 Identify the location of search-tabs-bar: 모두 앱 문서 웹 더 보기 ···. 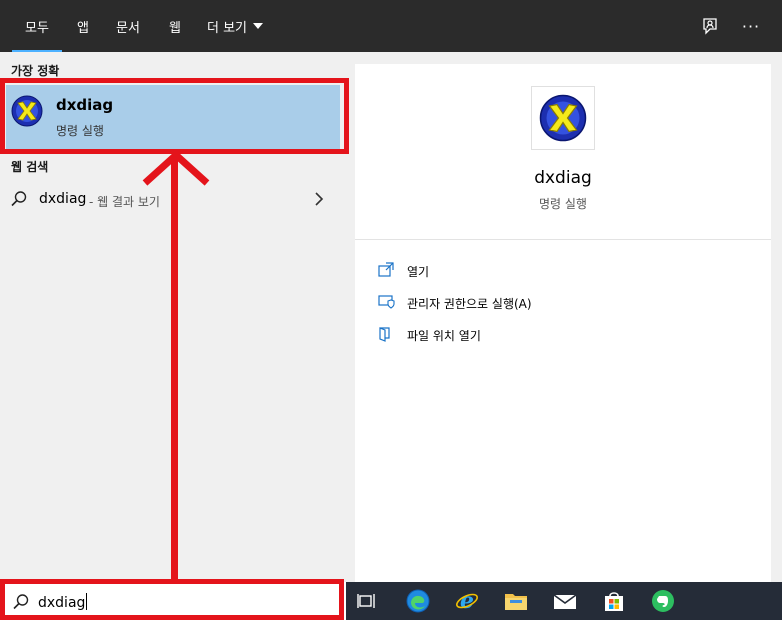
(391, 26).